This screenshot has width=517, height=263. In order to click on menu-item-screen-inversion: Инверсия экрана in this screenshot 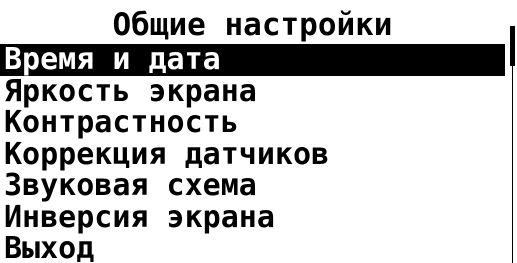, I will do `click(252, 218)`.